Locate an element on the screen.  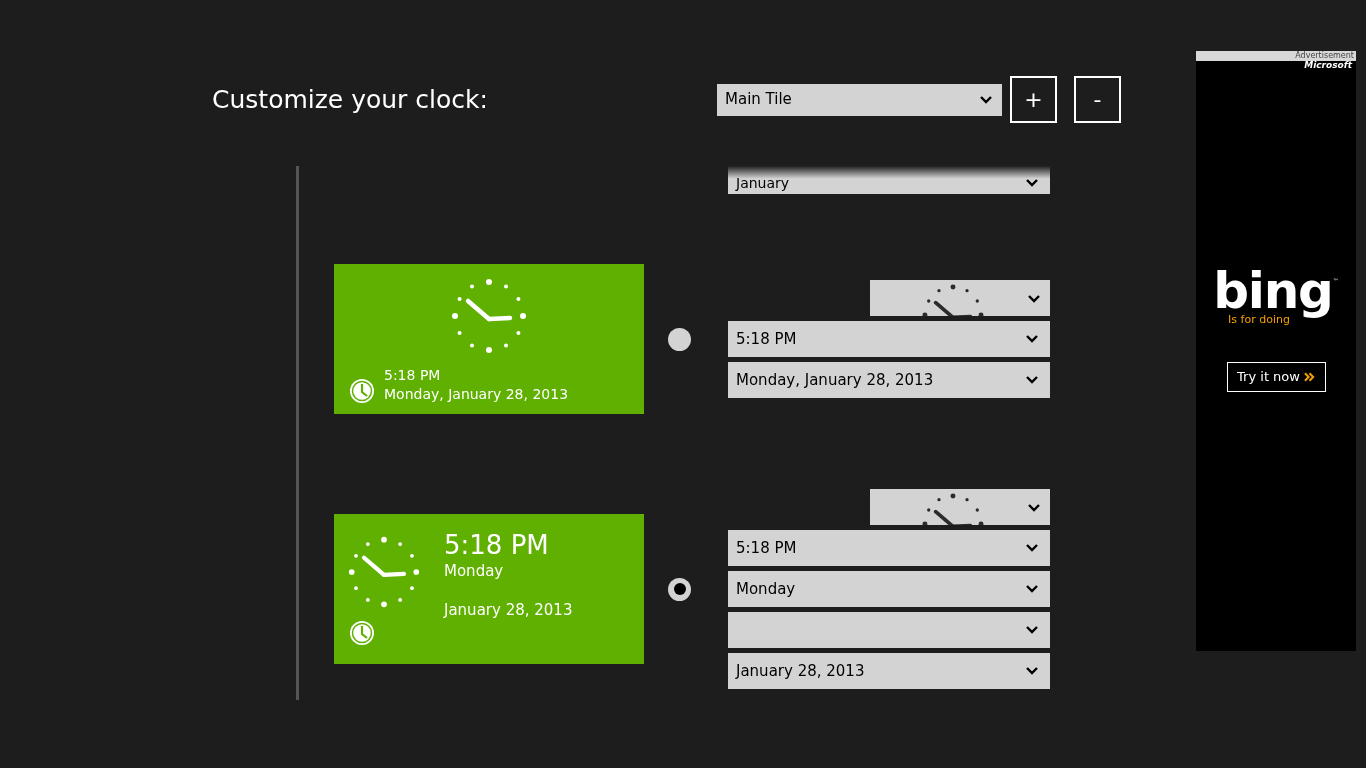
tile-day: Monday is located at coordinates (508, 571).